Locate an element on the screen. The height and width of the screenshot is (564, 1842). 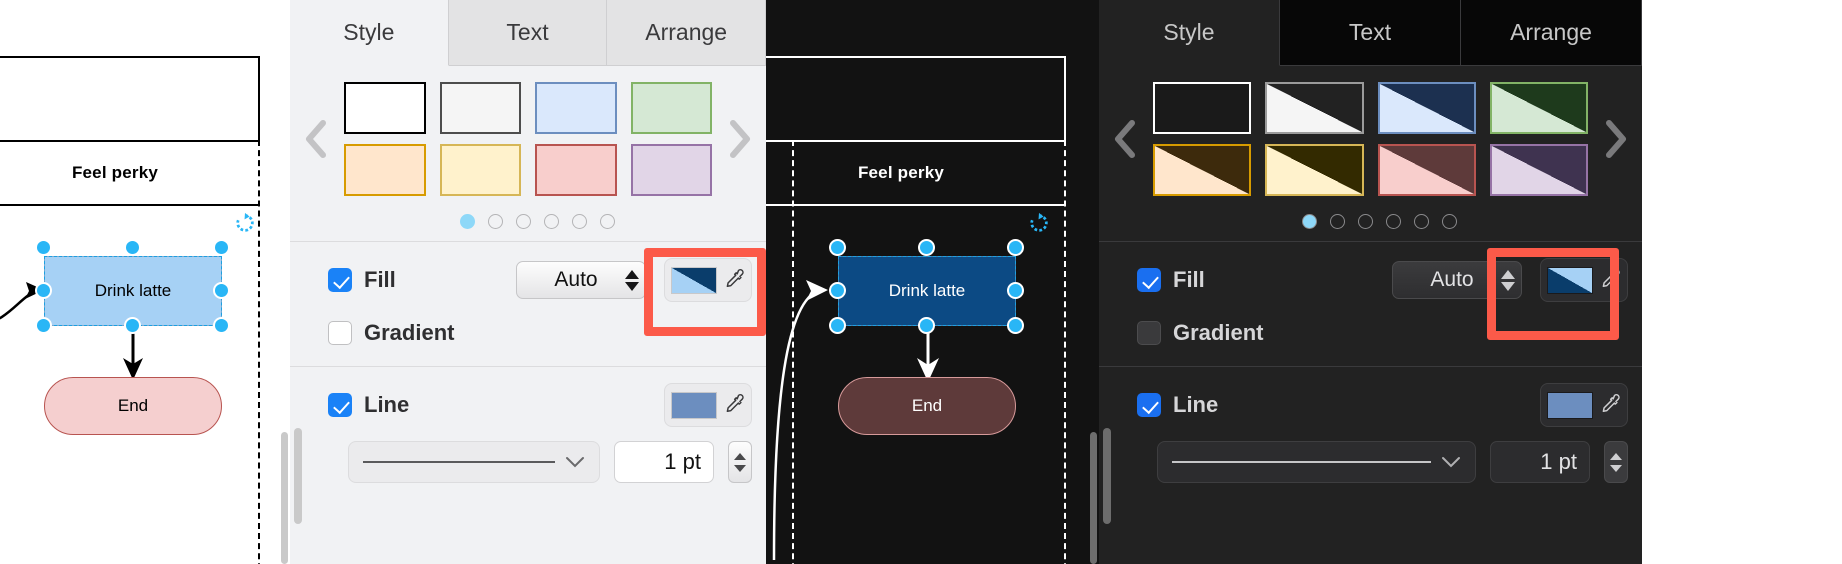
resize-handle-ne-light is located at coordinates (221, 247).